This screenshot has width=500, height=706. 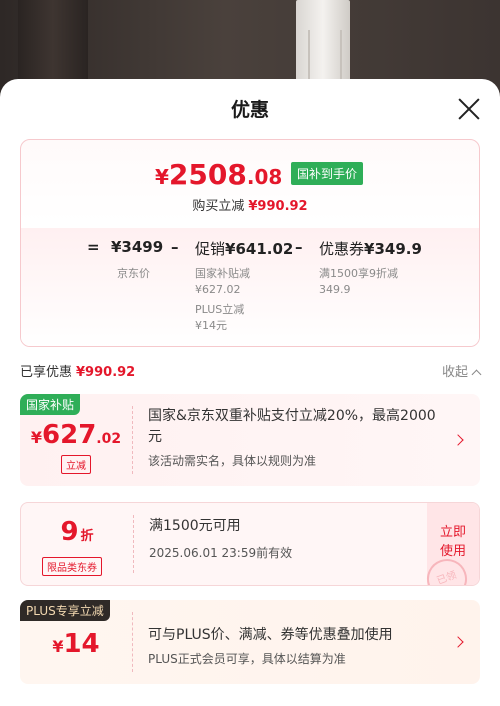 What do you see at coordinates (232, 461) in the screenshot?
I see `subsidy-desc: 该活动需实名，具体以规则为准` at bounding box center [232, 461].